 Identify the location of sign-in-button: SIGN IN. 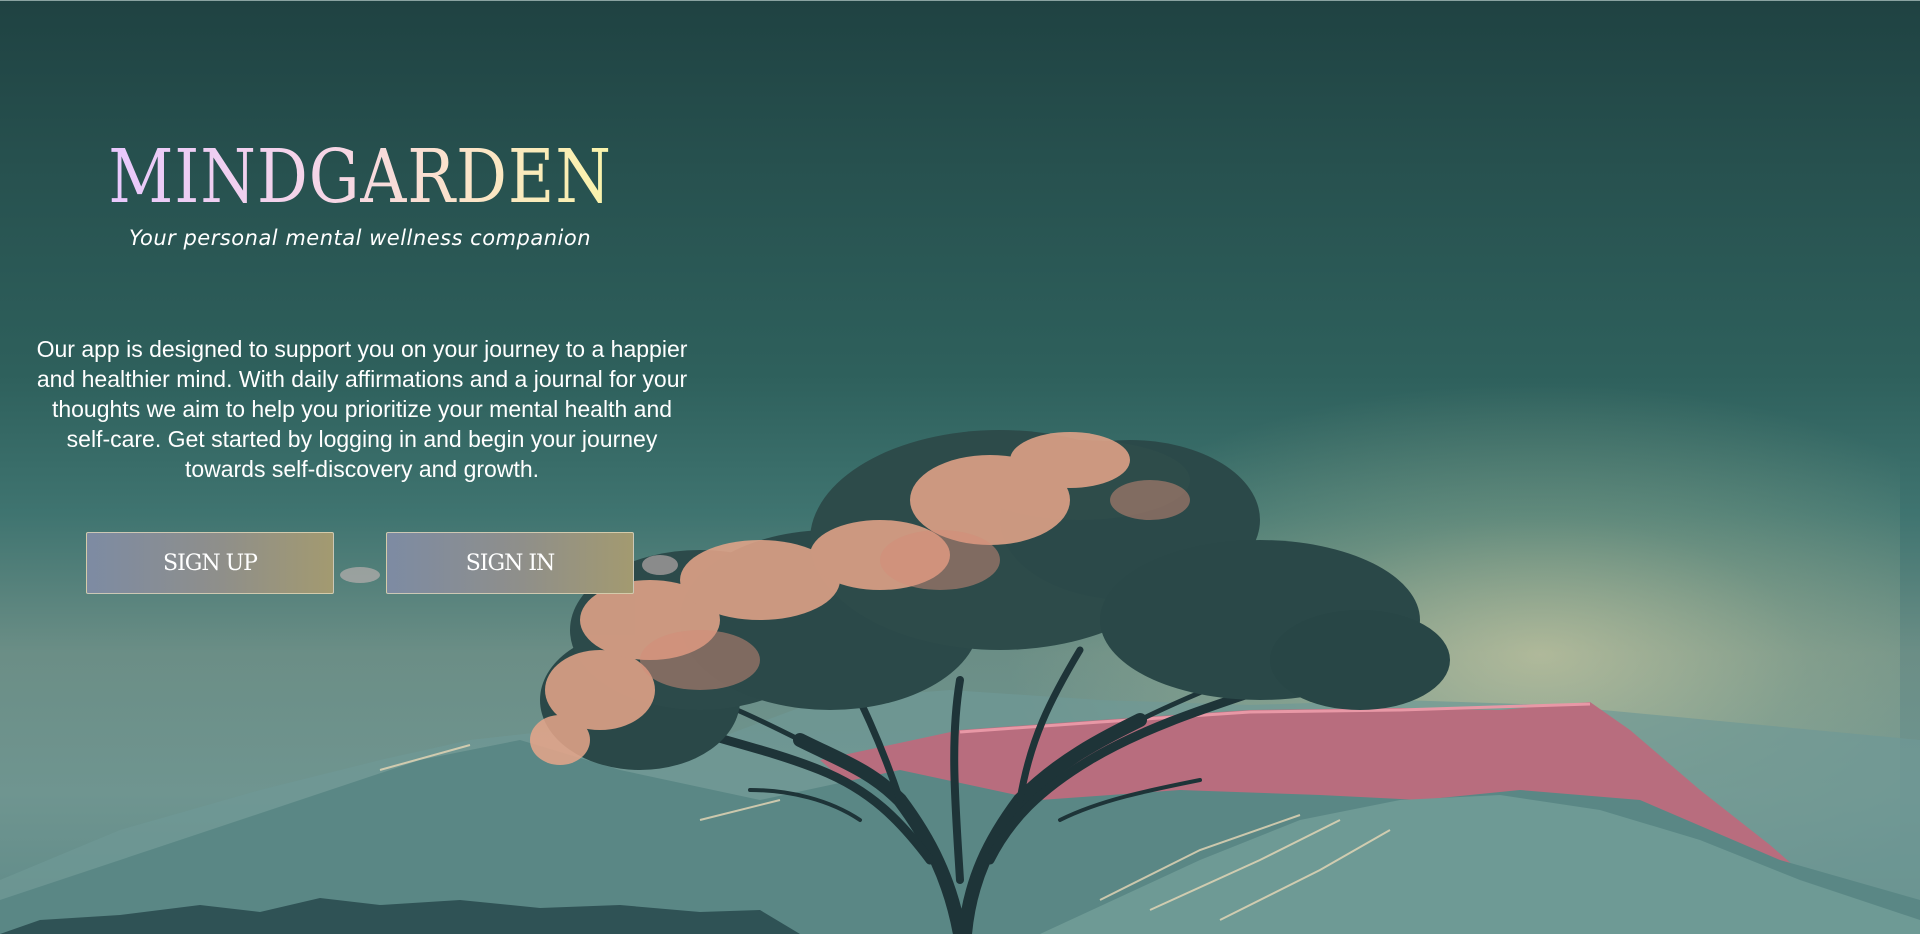
(510, 563).